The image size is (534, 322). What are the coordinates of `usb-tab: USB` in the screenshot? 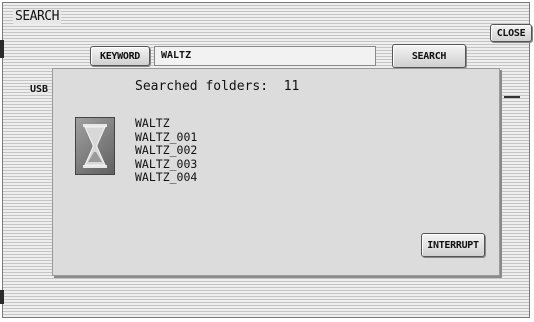 It's located at (39, 89).